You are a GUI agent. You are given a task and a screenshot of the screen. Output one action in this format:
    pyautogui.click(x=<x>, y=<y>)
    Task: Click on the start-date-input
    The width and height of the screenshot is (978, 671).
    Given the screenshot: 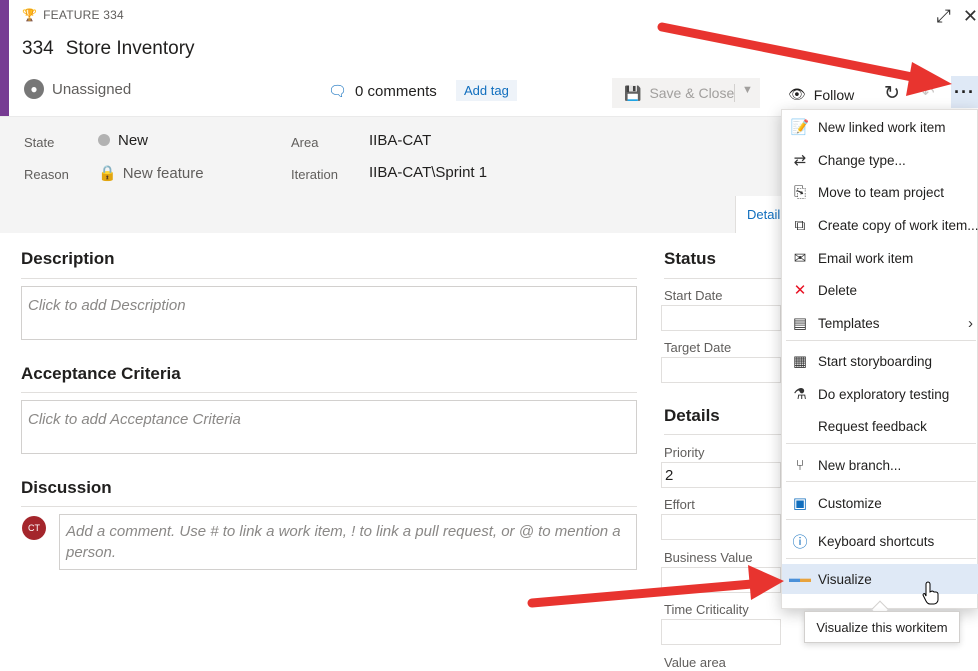 What is the action you would take?
    pyautogui.click(x=721, y=318)
    